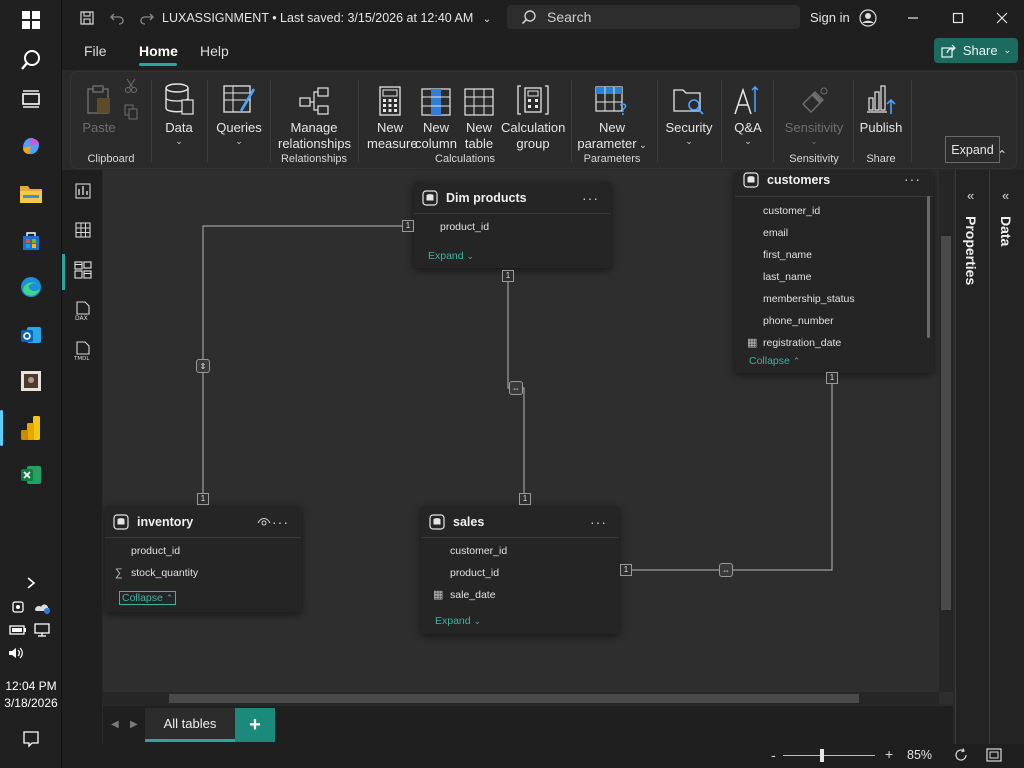 The image size is (1024, 768). Describe the element at coordinates (31, 739) in the screenshot. I see `notification-center-icon` at that location.